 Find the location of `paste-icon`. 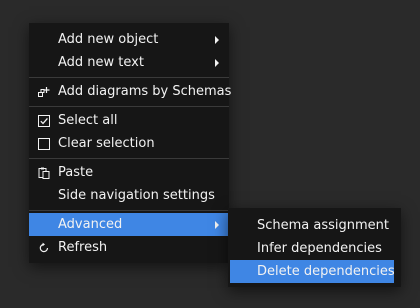

paste-icon is located at coordinates (44, 173).